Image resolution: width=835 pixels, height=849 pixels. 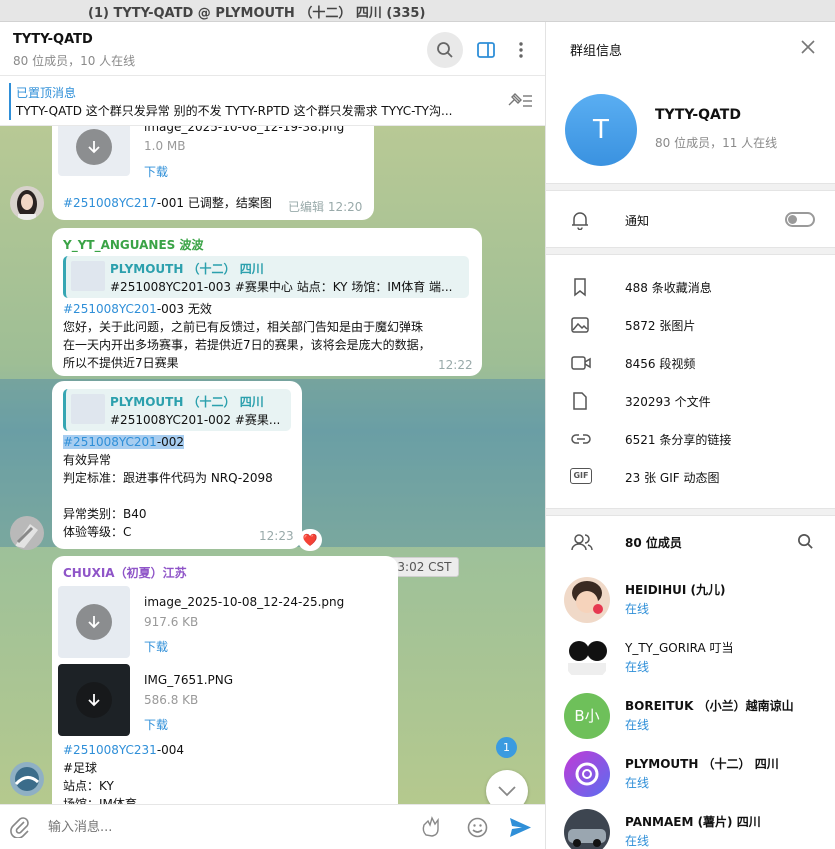 I want to click on video-icon, so click(x=581, y=363).